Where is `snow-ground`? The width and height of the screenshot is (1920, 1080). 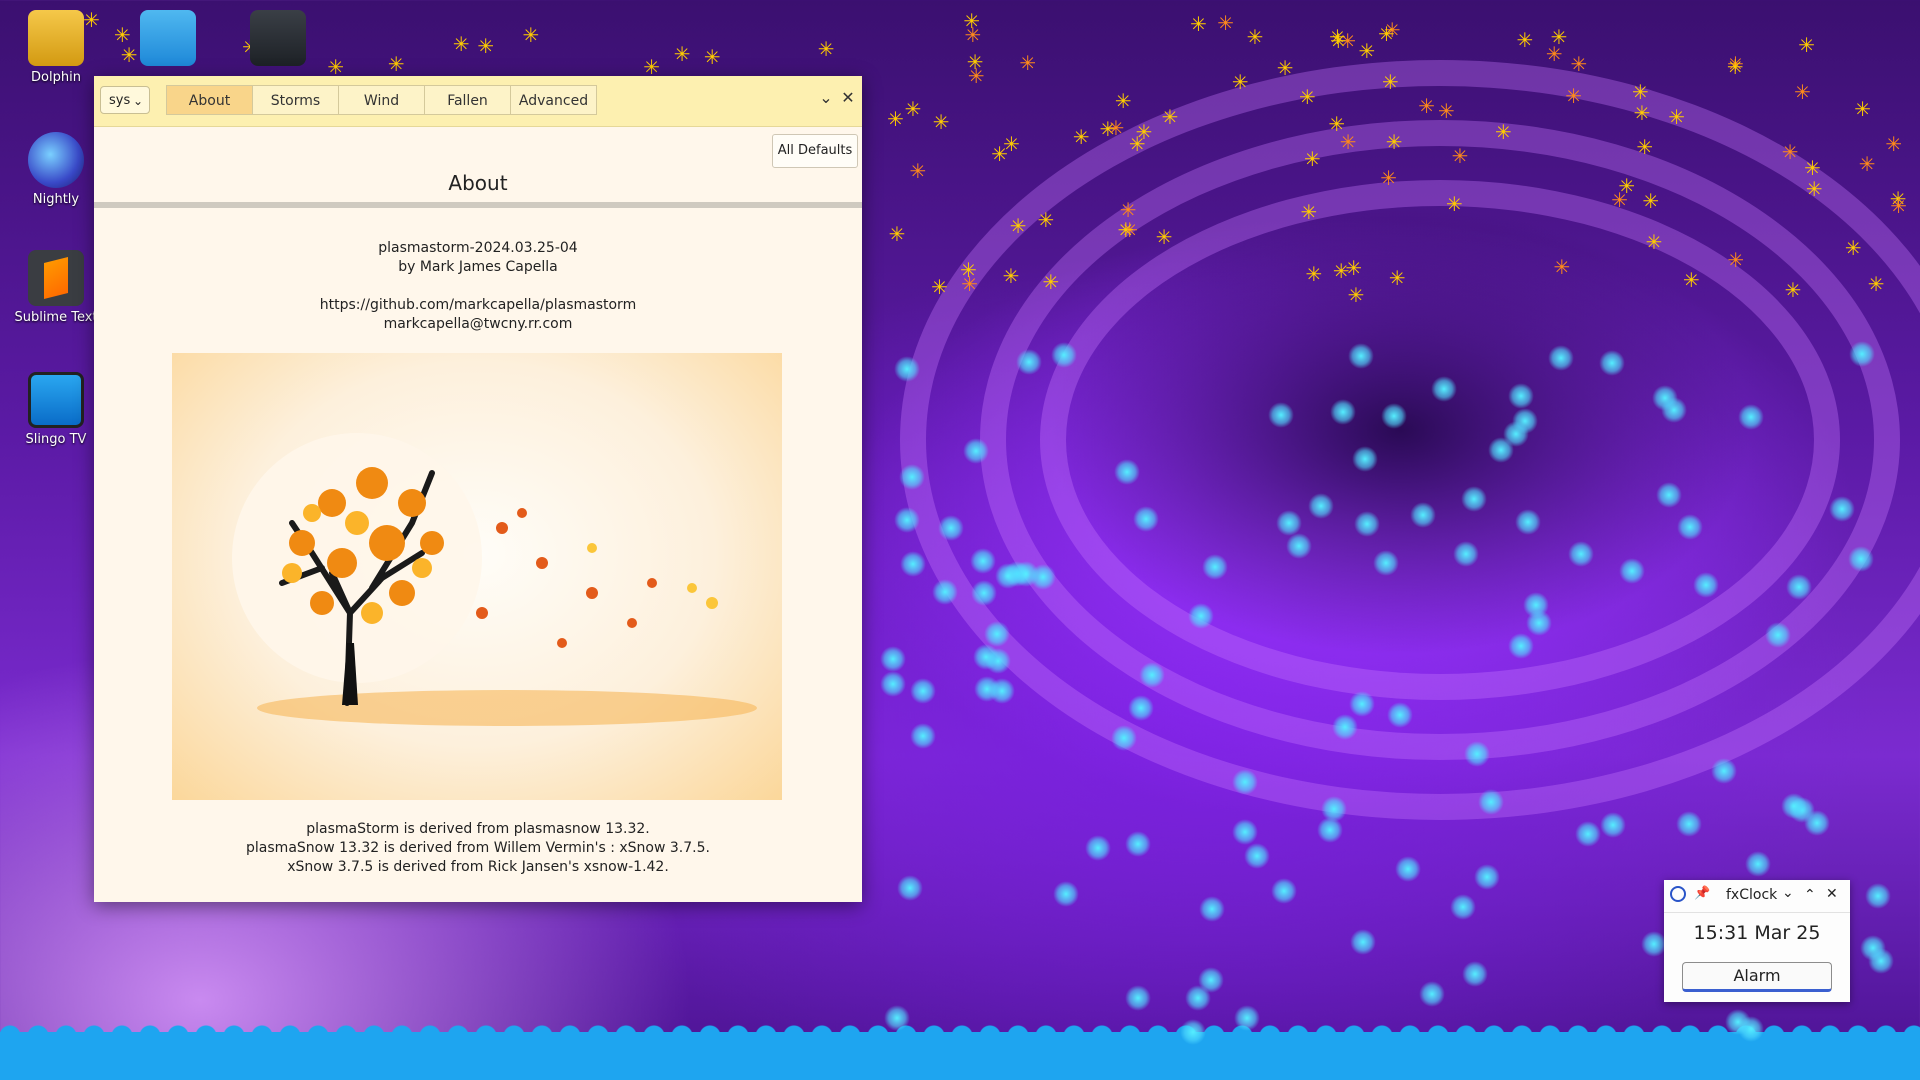 snow-ground is located at coordinates (960, 1056).